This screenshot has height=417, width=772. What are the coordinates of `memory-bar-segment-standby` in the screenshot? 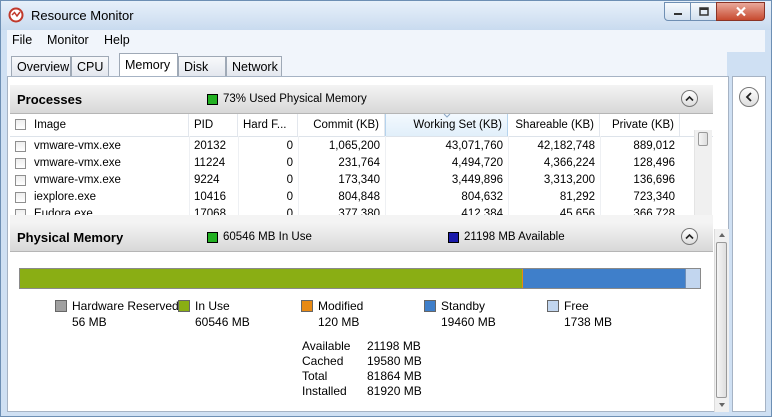 It's located at (604, 278).